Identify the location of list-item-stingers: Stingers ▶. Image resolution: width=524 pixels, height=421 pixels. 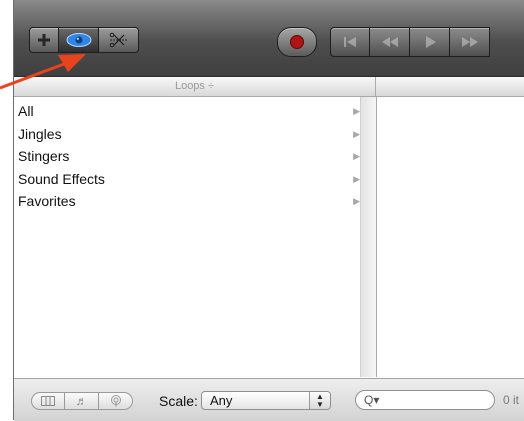
(187, 156).